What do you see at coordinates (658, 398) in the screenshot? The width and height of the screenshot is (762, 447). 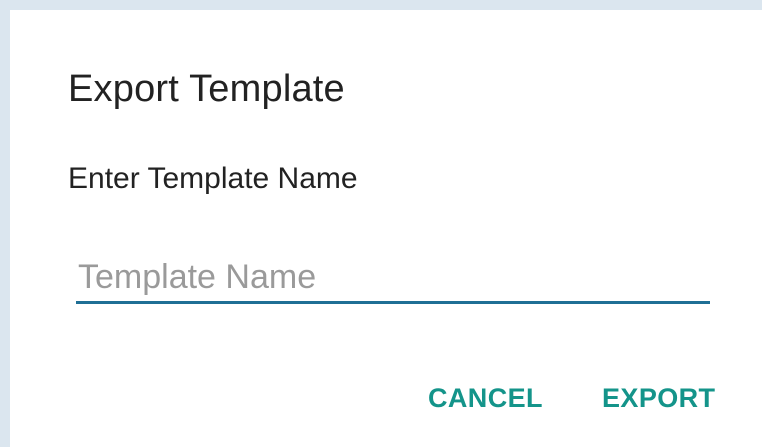 I see `export-button: EXPORT` at bounding box center [658, 398].